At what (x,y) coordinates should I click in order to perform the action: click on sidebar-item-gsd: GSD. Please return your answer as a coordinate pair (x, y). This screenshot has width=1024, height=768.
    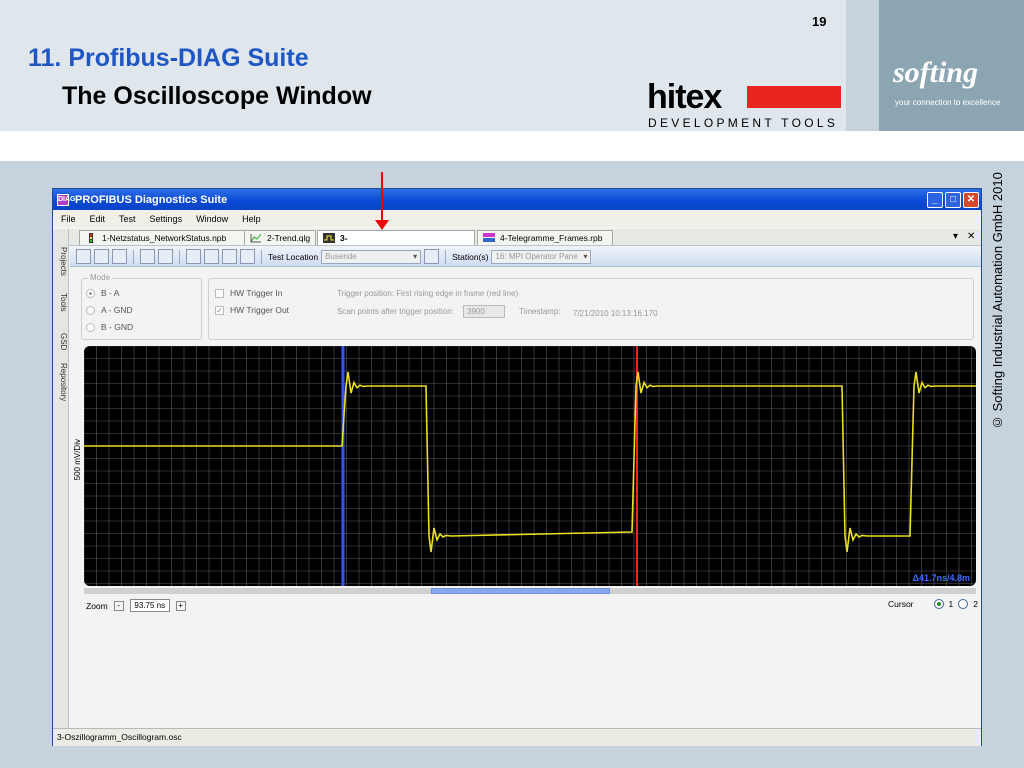
    Looking at the image, I should click on (61, 341).